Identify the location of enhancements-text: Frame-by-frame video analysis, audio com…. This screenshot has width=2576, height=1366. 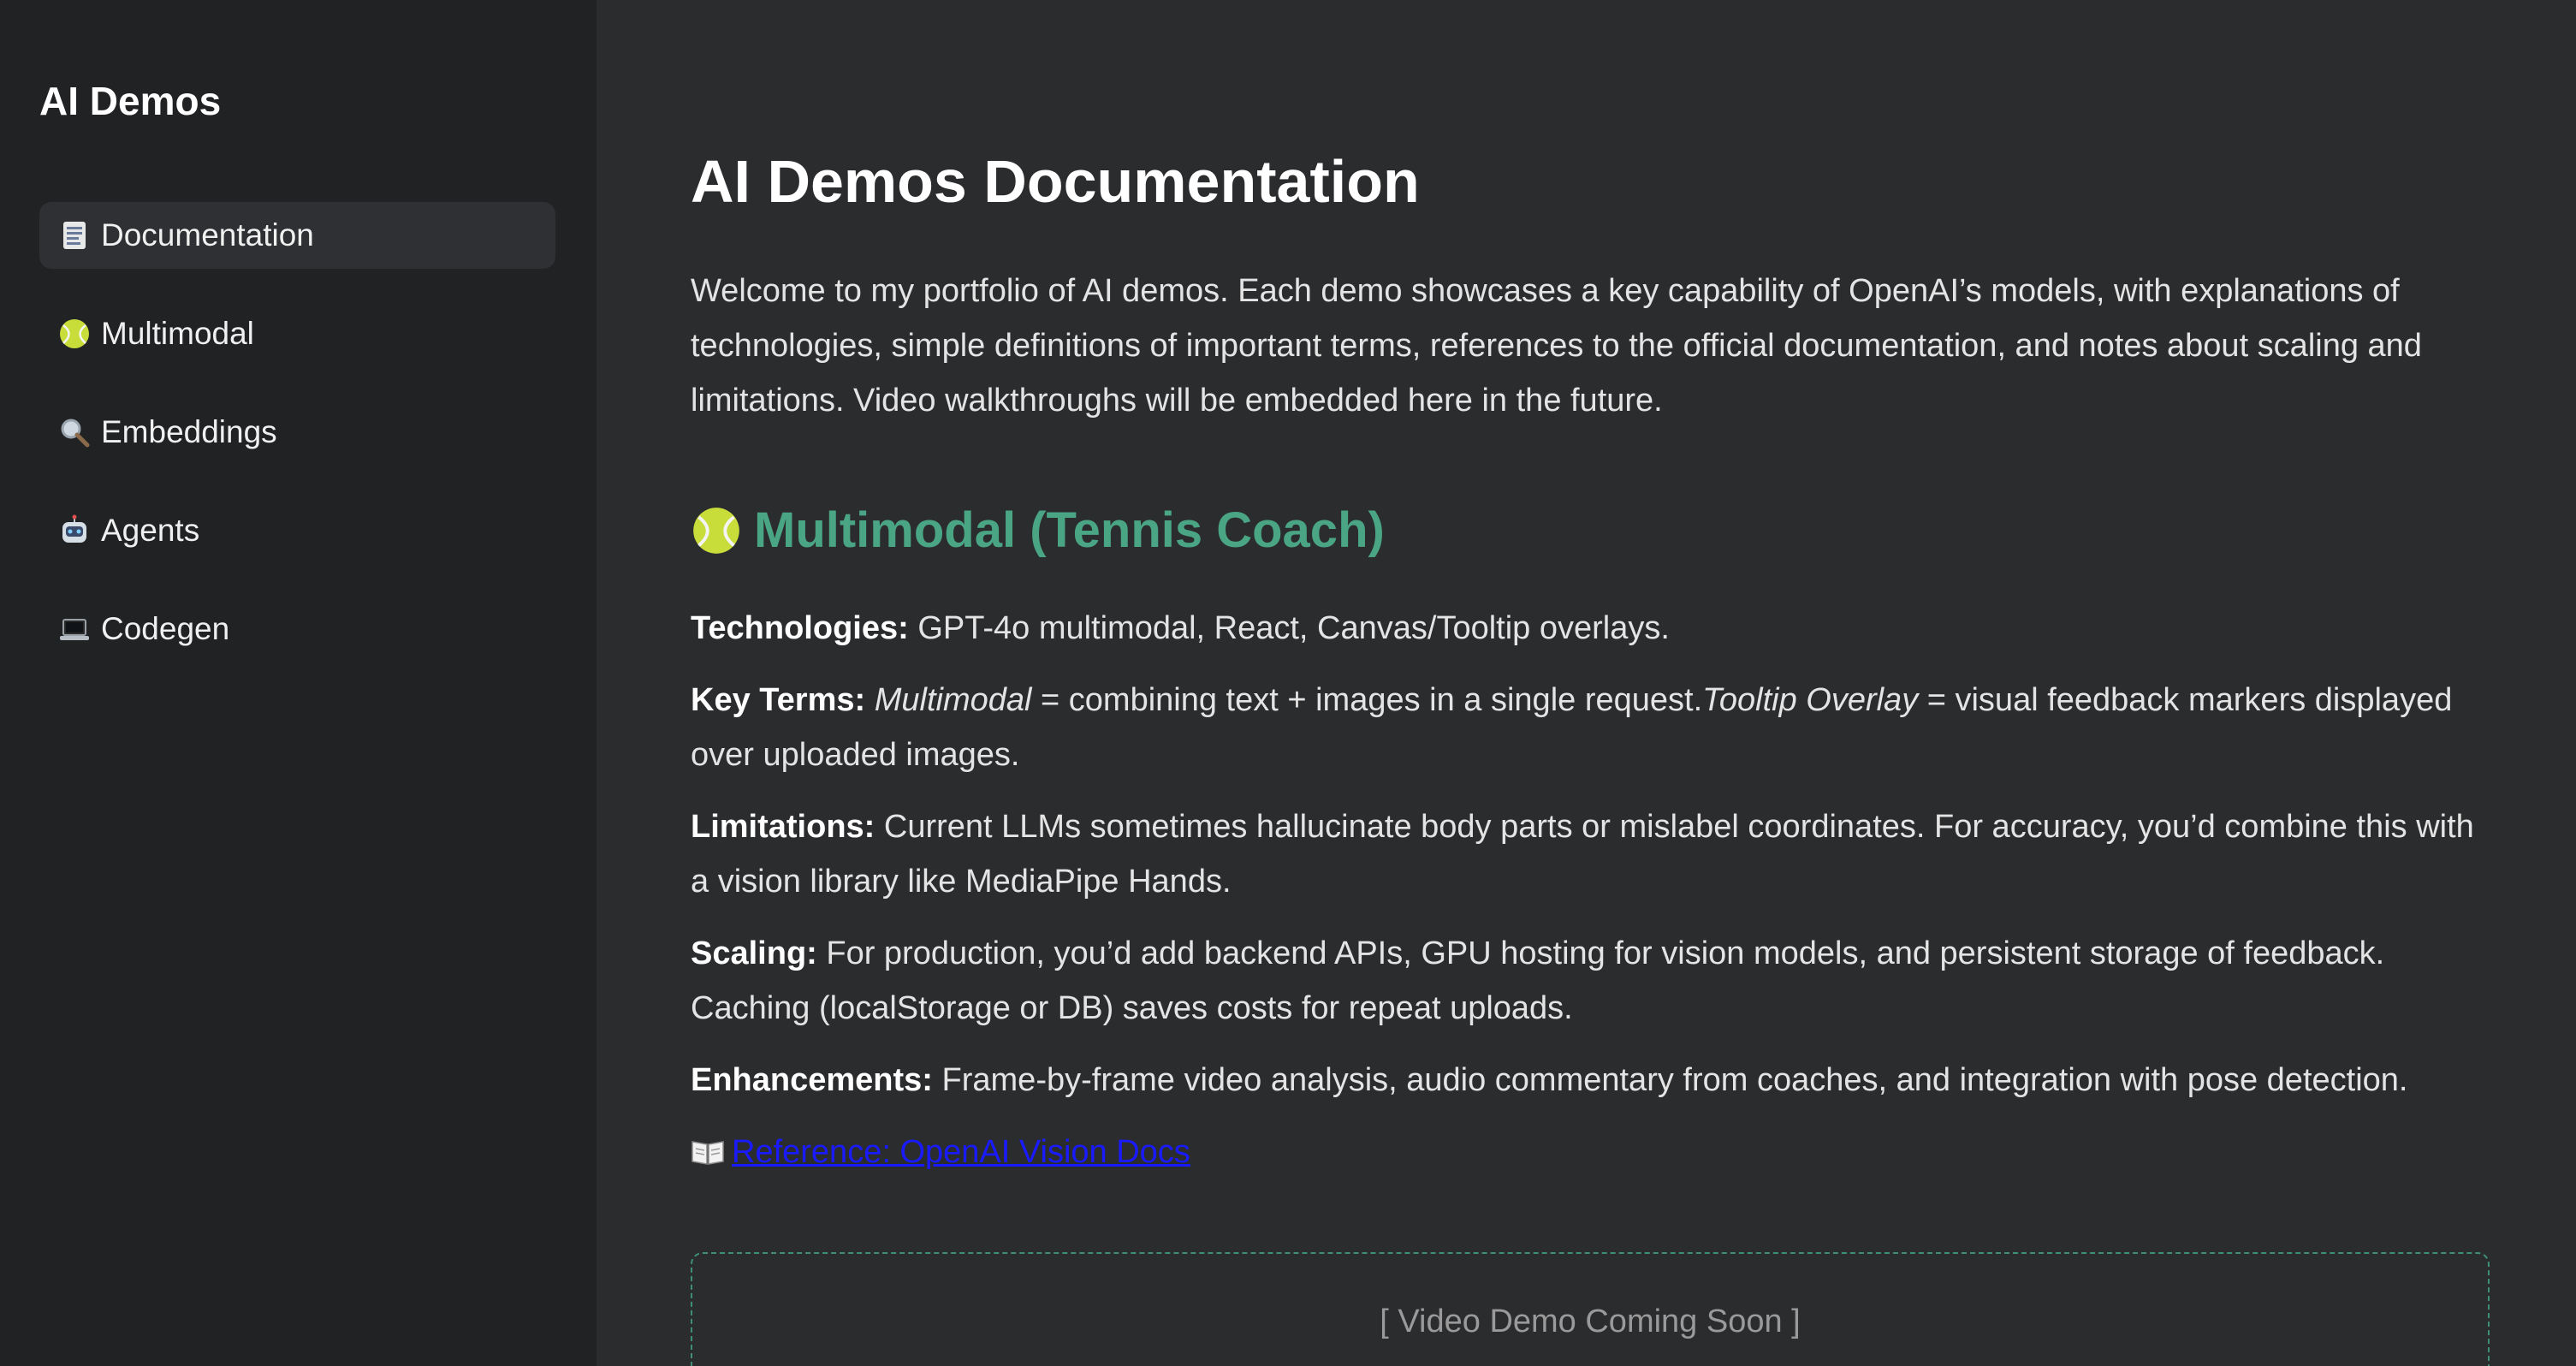
(1670, 1080).